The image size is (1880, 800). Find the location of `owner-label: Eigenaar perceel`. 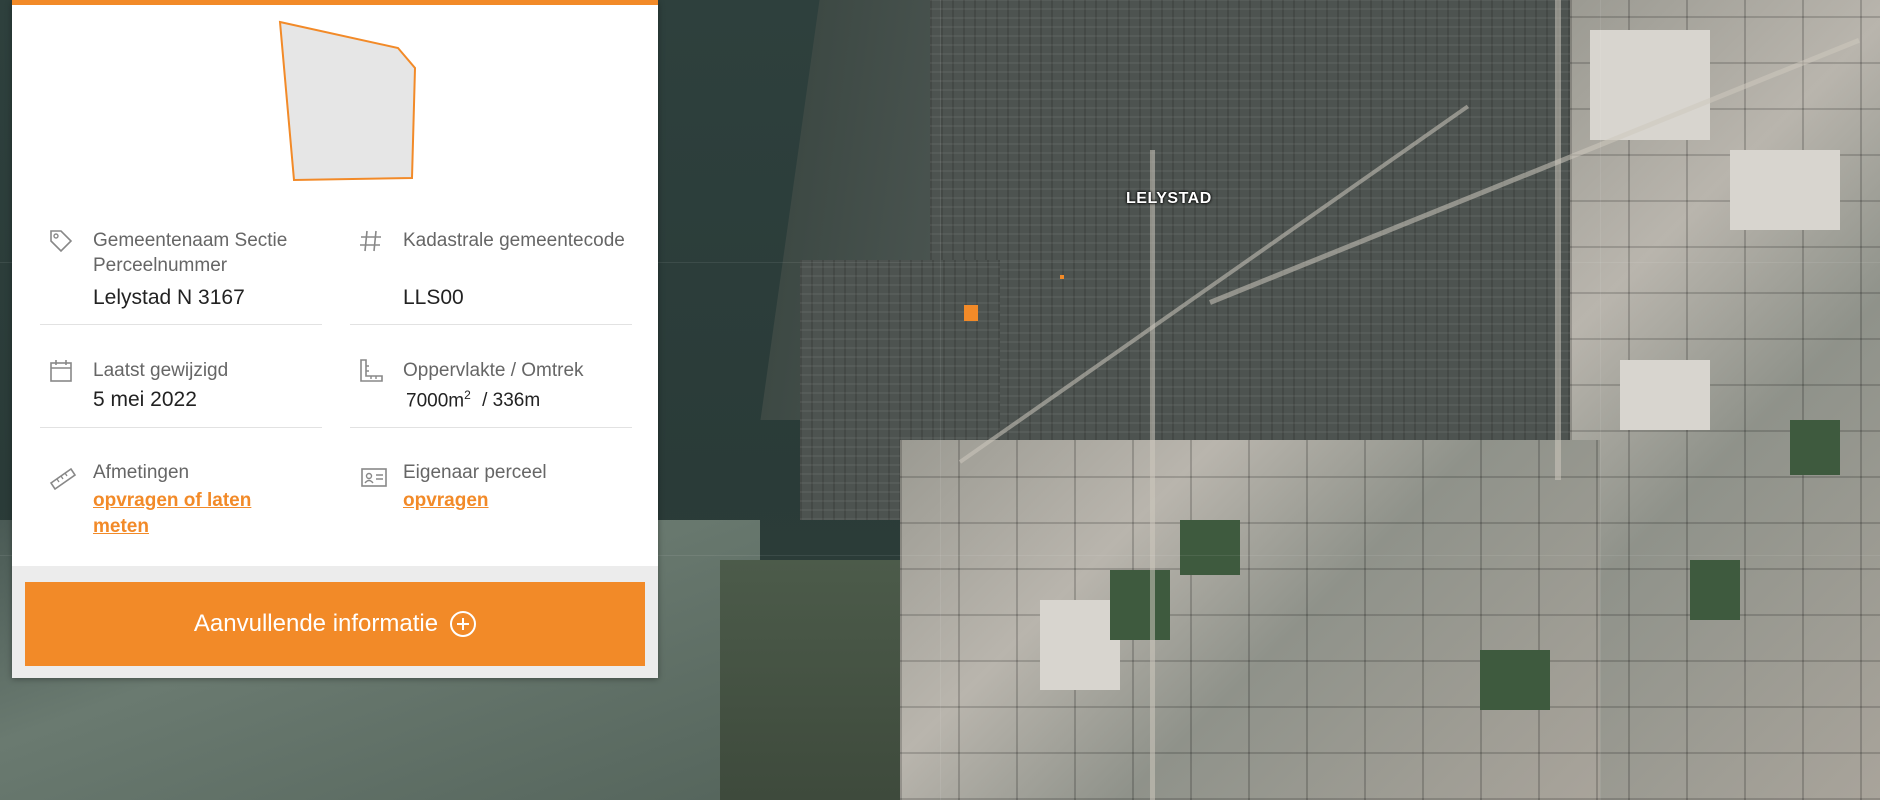

owner-label: Eigenaar perceel is located at coordinates (475, 472).